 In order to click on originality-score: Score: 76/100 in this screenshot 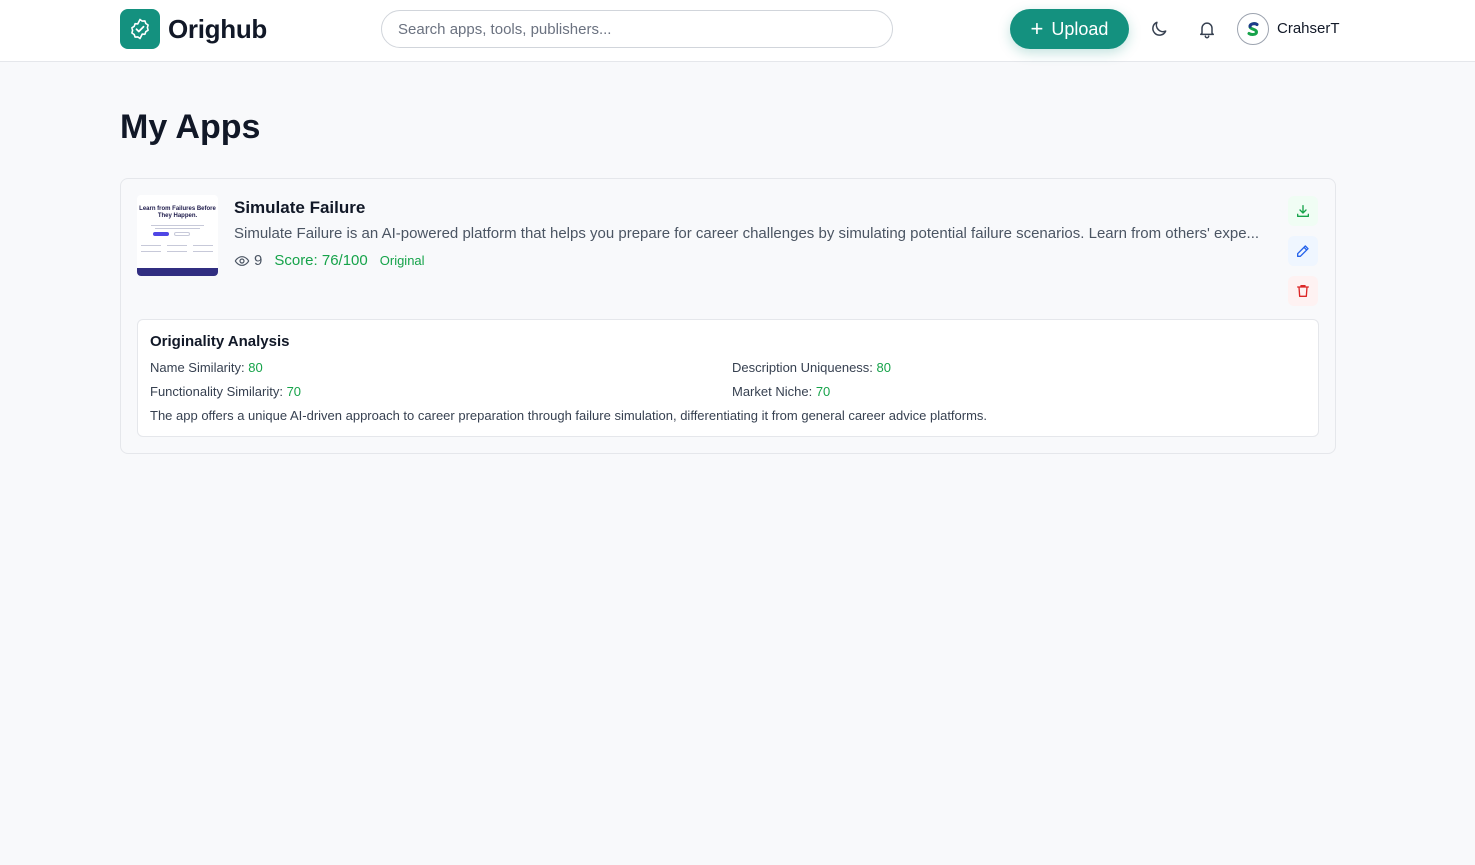, I will do `click(321, 260)`.